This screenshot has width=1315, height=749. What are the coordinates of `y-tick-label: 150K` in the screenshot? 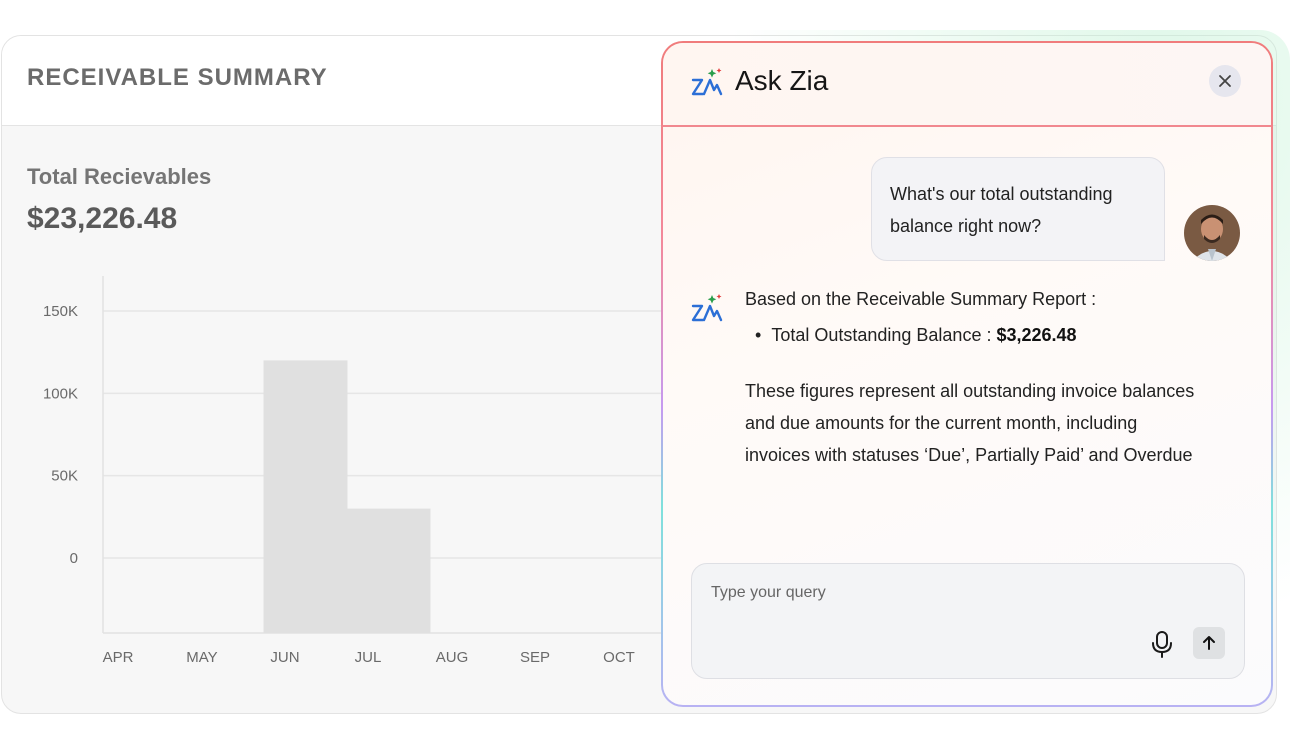 It's located at (60, 311).